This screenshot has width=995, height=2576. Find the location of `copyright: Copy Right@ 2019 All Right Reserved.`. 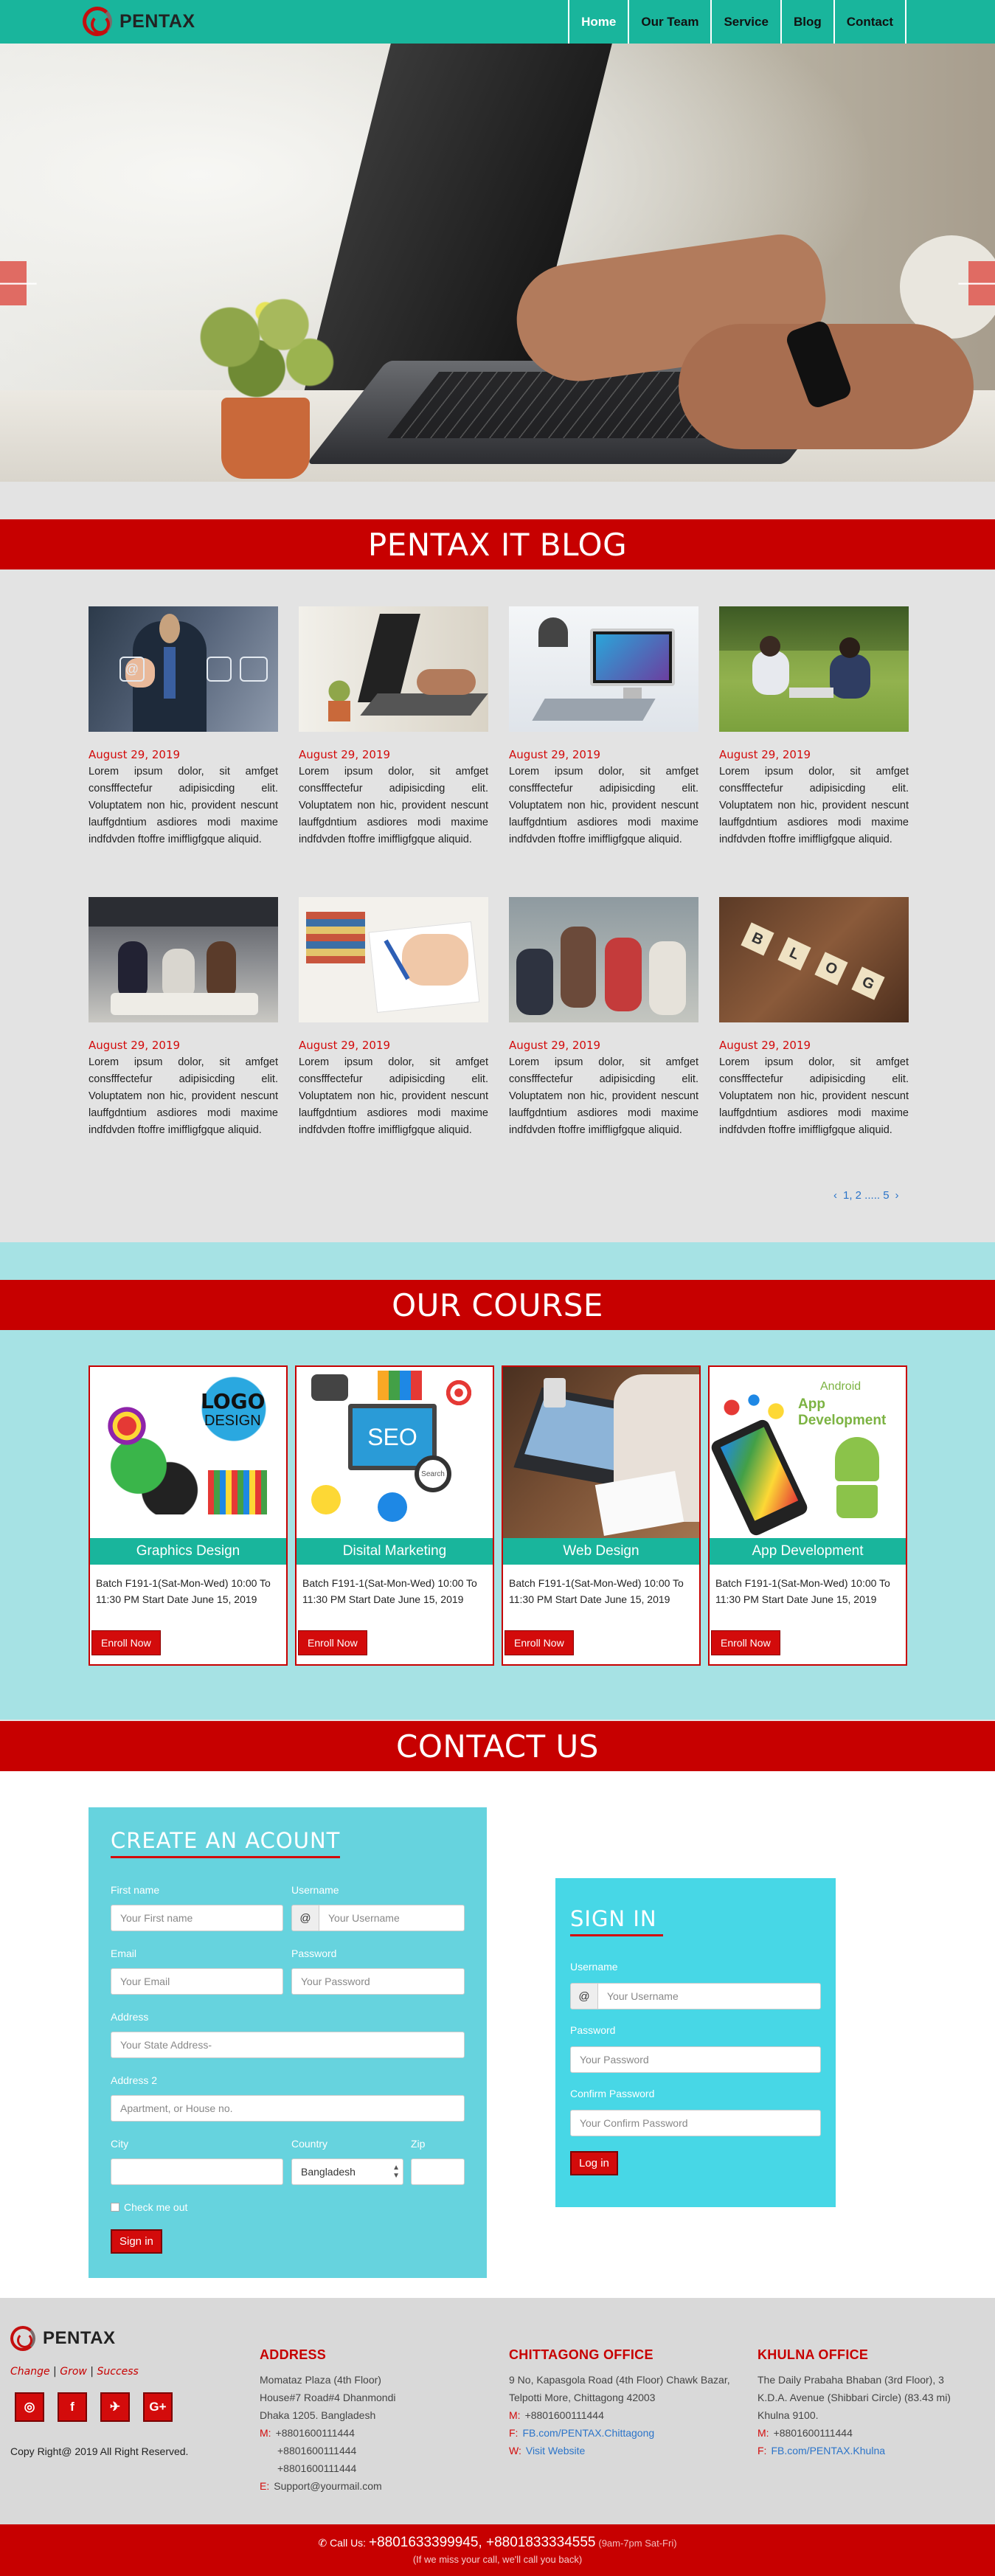

copyright: Copy Right@ 2019 All Right Reserved. is located at coordinates (100, 2451).